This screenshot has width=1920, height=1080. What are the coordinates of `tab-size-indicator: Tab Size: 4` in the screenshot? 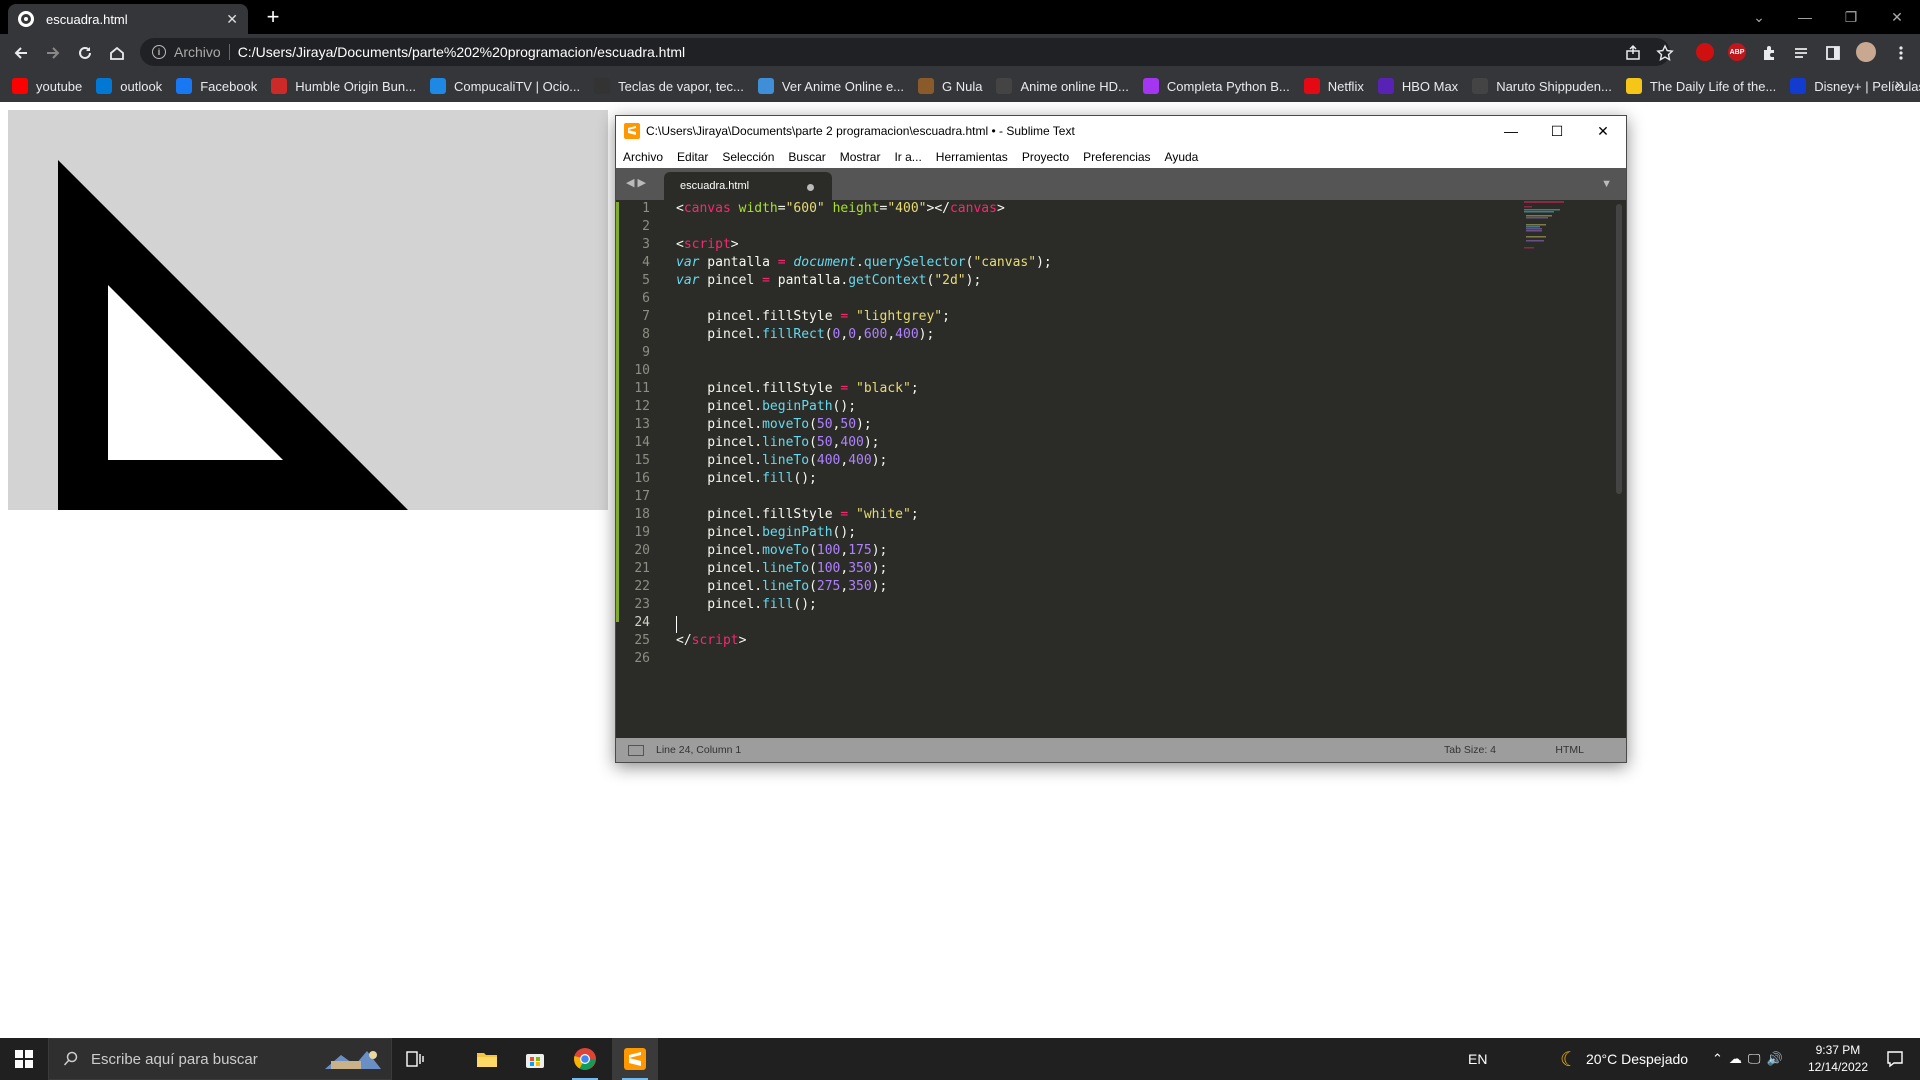 It's located at (1470, 750).